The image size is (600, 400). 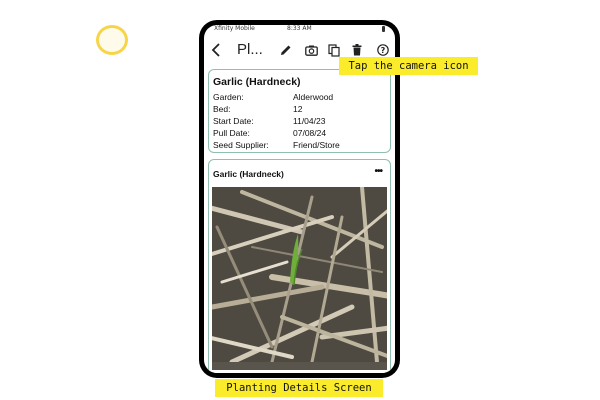 What do you see at coordinates (233, 121) in the screenshot?
I see `detail-label: Start Date:` at bounding box center [233, 121].